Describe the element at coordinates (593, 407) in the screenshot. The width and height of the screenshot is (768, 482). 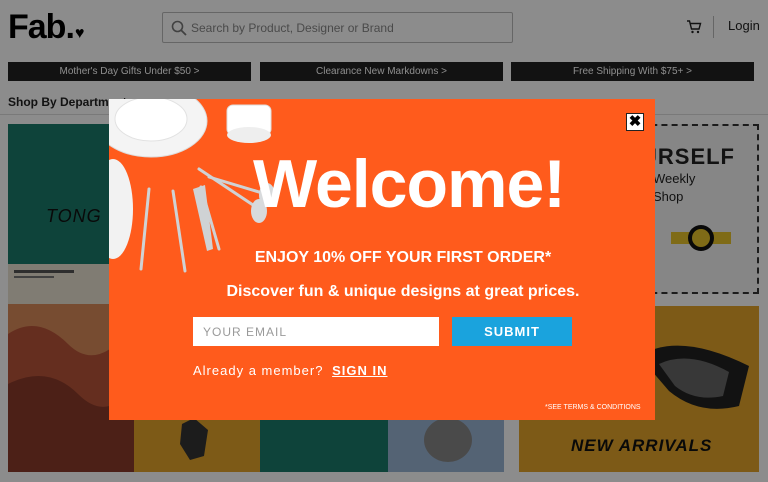
I see `terms-link: *SEE TERMS & CONDITIONS` at that location.